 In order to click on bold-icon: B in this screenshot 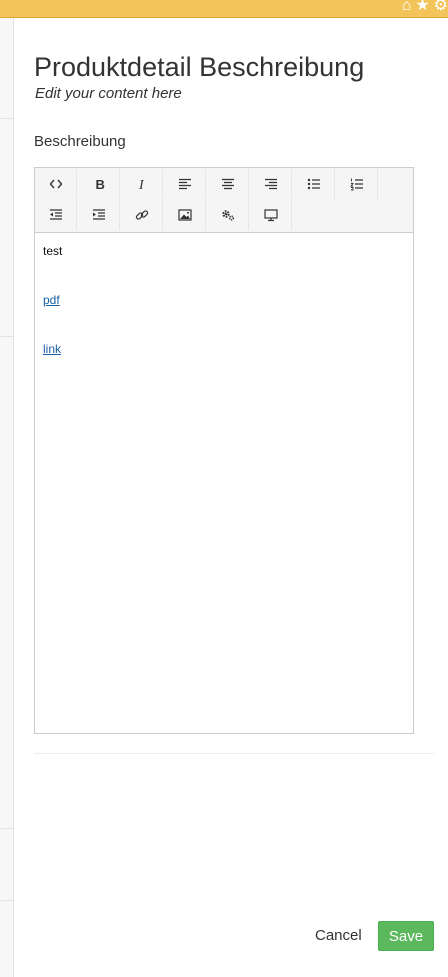, I will do `click(99, 184)`.